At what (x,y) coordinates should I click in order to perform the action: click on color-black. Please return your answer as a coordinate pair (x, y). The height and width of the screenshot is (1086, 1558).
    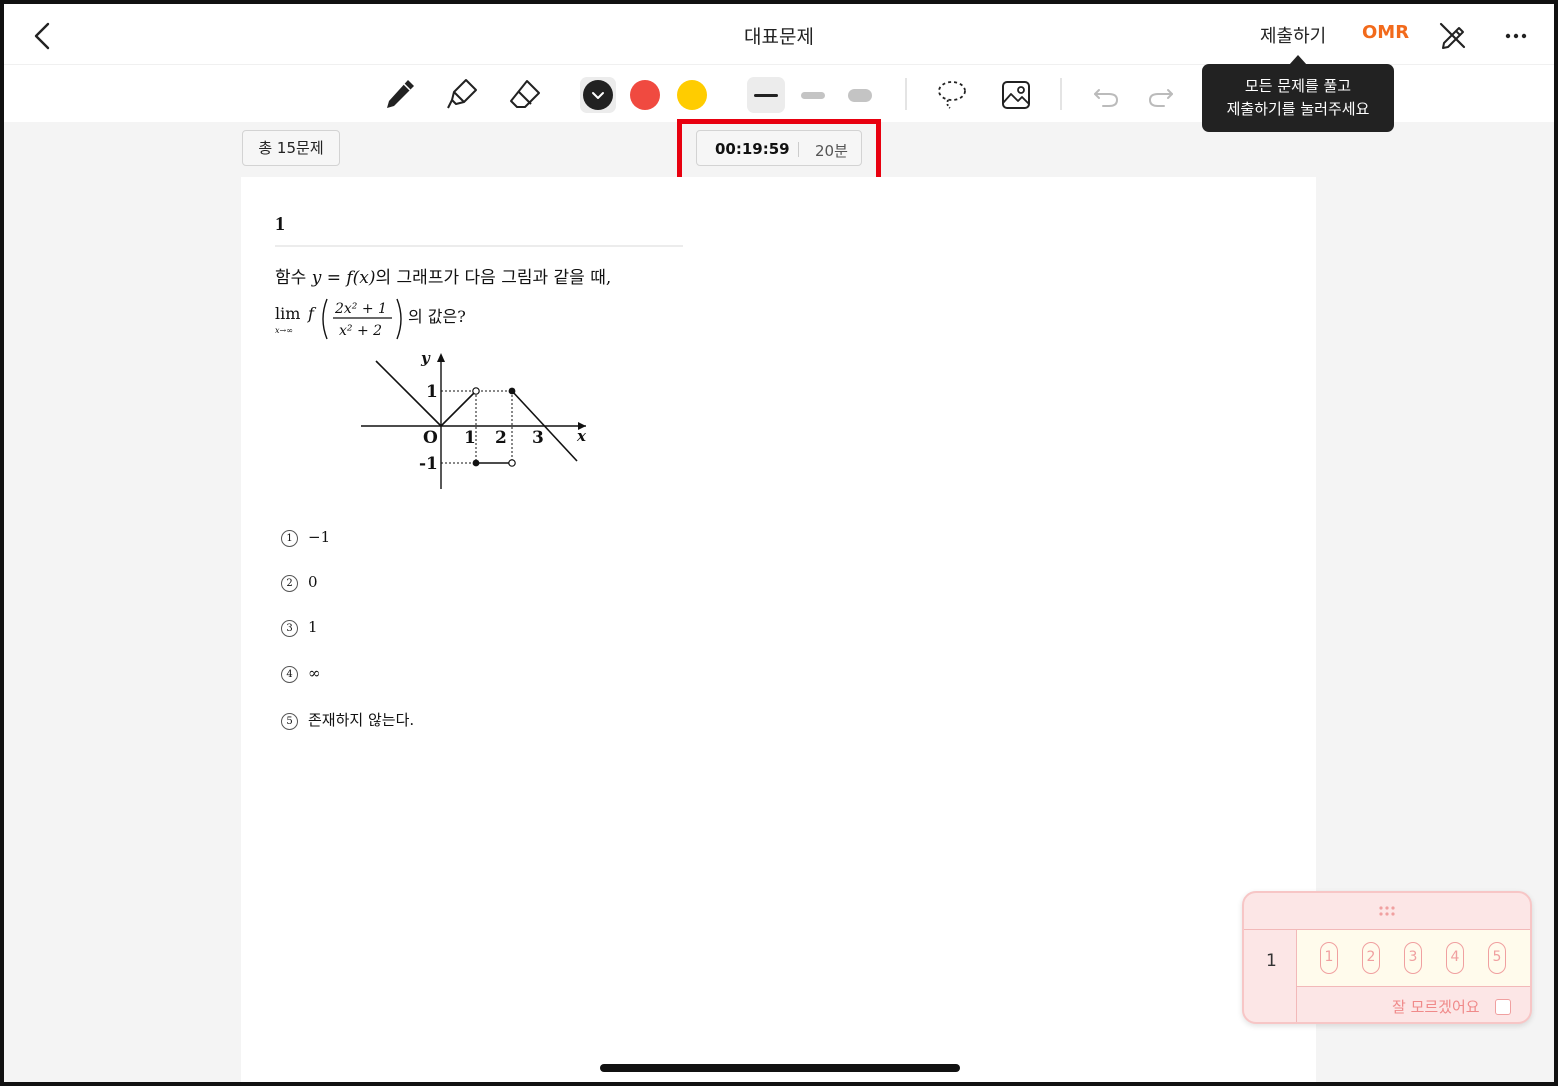
    Looking at the image, I should click on (598, 95).